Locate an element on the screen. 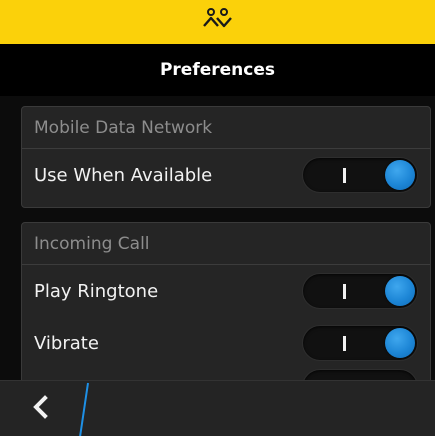 Image resolution: width=435 pixels, height=436 pixels. page-title: Preferences is located at coordinates (217, 70).